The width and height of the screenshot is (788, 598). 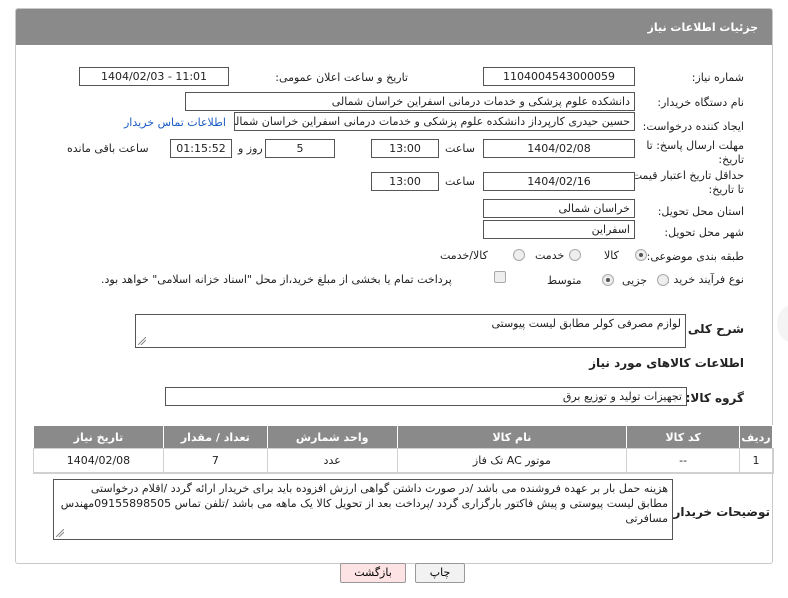 What do you see at coordinates (464, 255) in the screenshot?
I see `category-option-goods-service: کالا/خدمت` at bounding box center [464, 255].